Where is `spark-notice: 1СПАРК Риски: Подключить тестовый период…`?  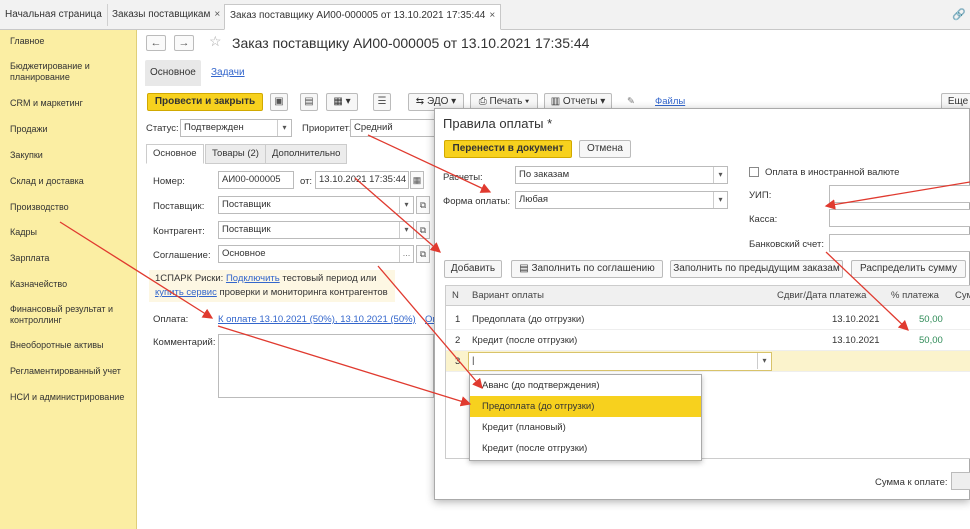
spark-notice: 1СПАРК Риски: Подключить тестовый период… is located at coordinates (272, 286).